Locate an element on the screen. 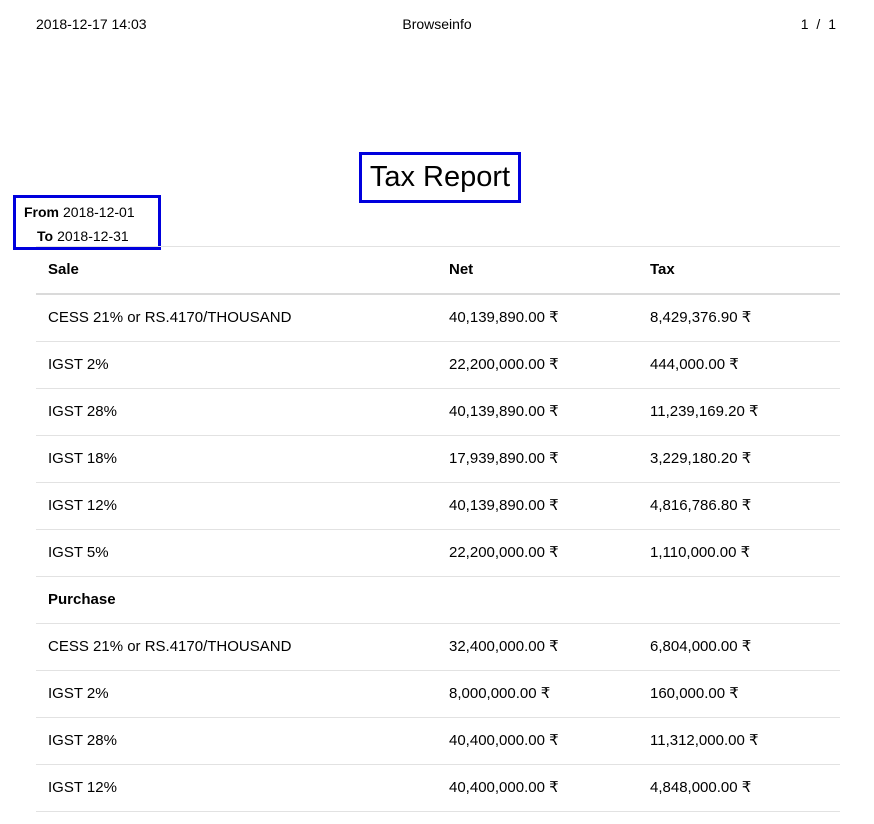 This screenshot has width=874, height=824. tax-amount: 3,229,180.20 ₹ is located at coordinates (701, 458).